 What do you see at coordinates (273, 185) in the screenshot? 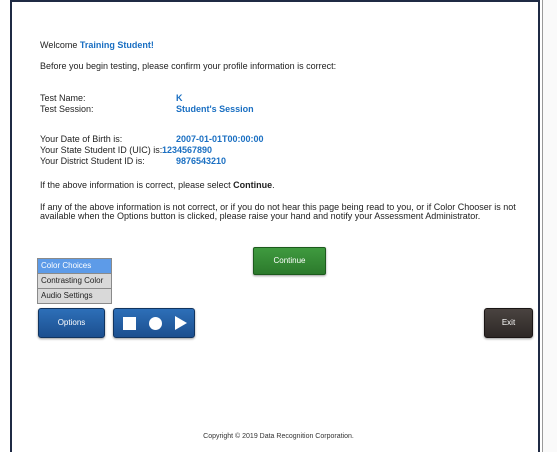
I see `confirm-end: .` at bounding box center [273, 185].